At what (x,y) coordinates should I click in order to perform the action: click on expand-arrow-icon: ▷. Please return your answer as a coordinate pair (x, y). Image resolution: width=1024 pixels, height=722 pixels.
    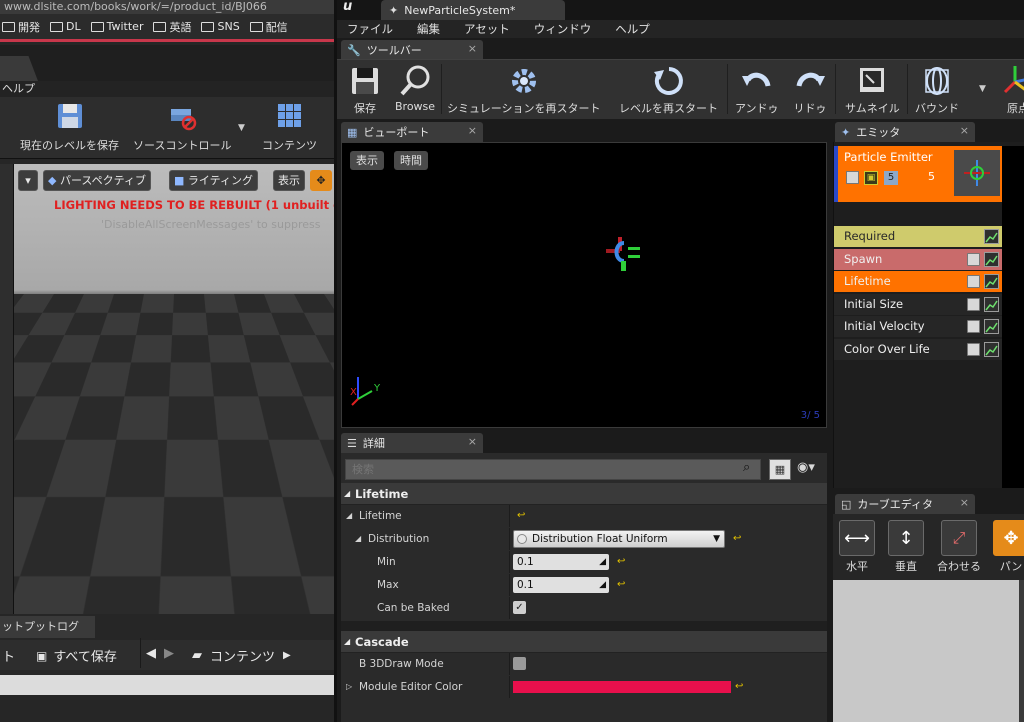
    Looking at the image, I should click on (349, 687).